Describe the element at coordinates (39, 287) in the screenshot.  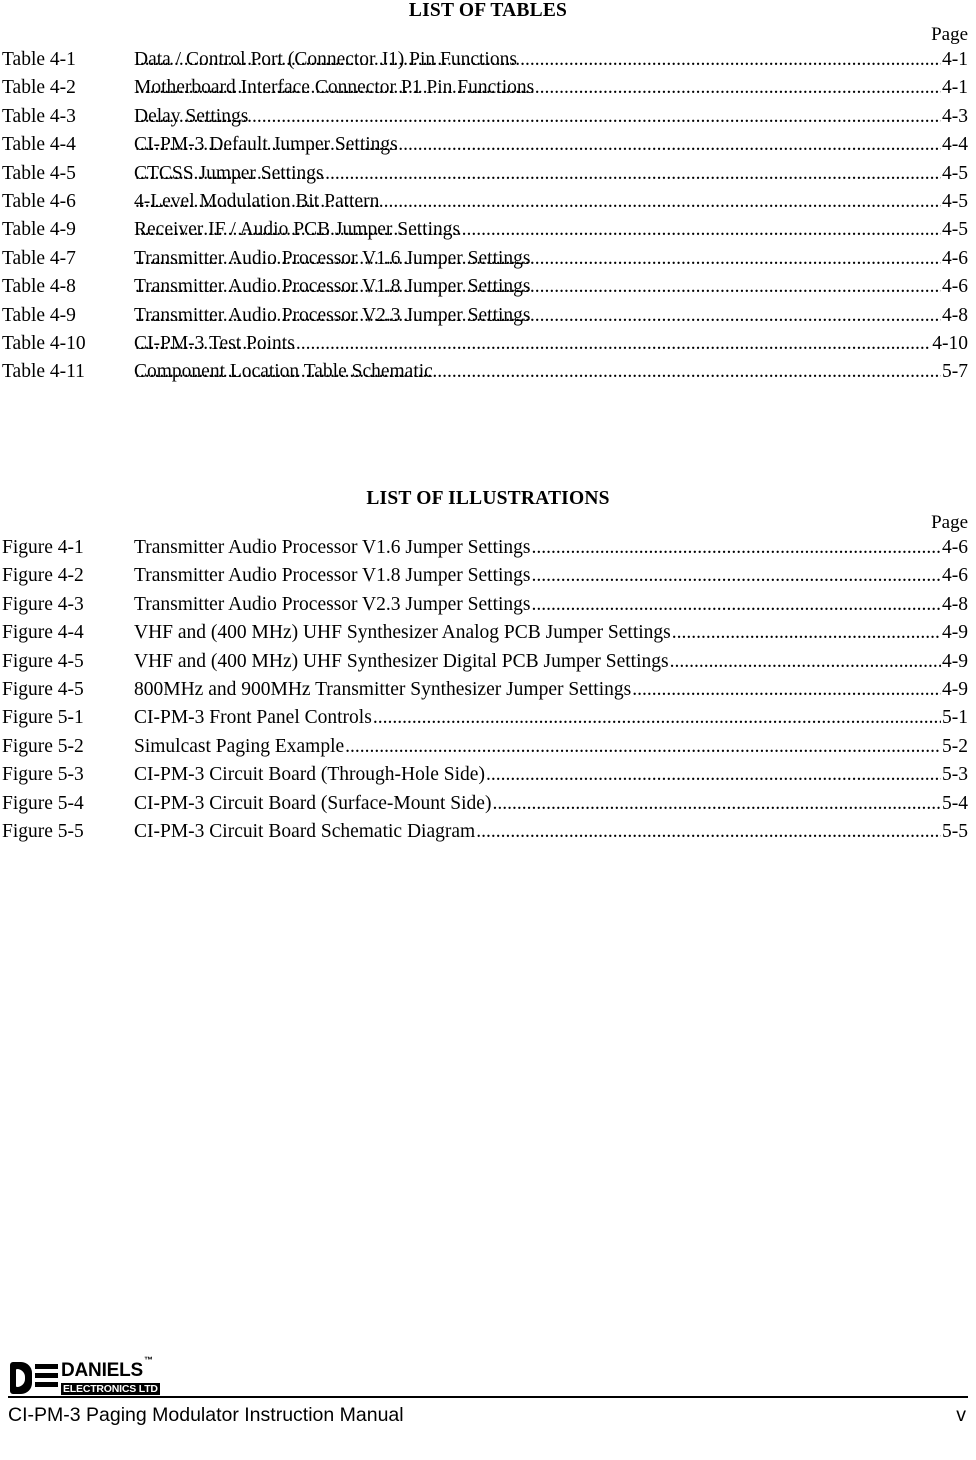
I see `table-list-entry-label: Table 4-8` at that location.